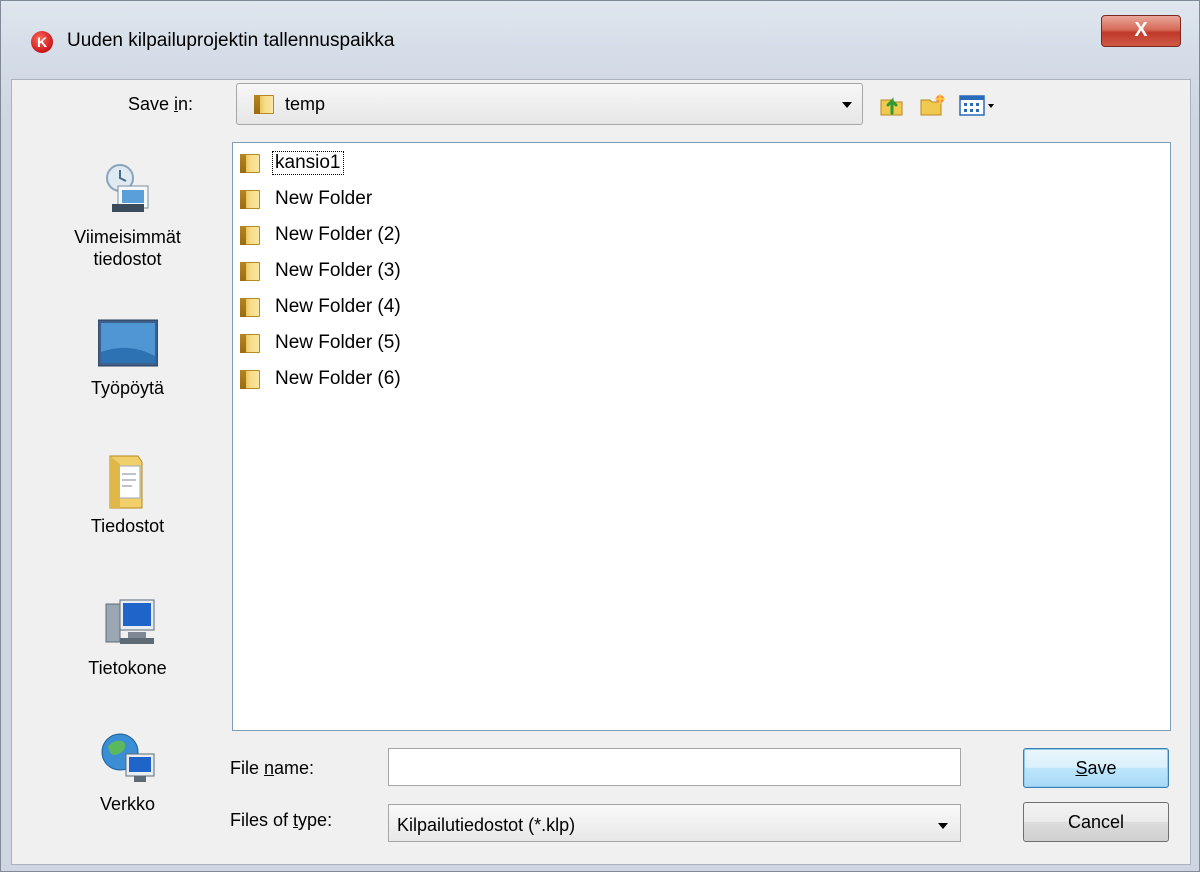 The image size is (1200, 872). I want to click on list-item: New Folder (6), so click(321, 379).